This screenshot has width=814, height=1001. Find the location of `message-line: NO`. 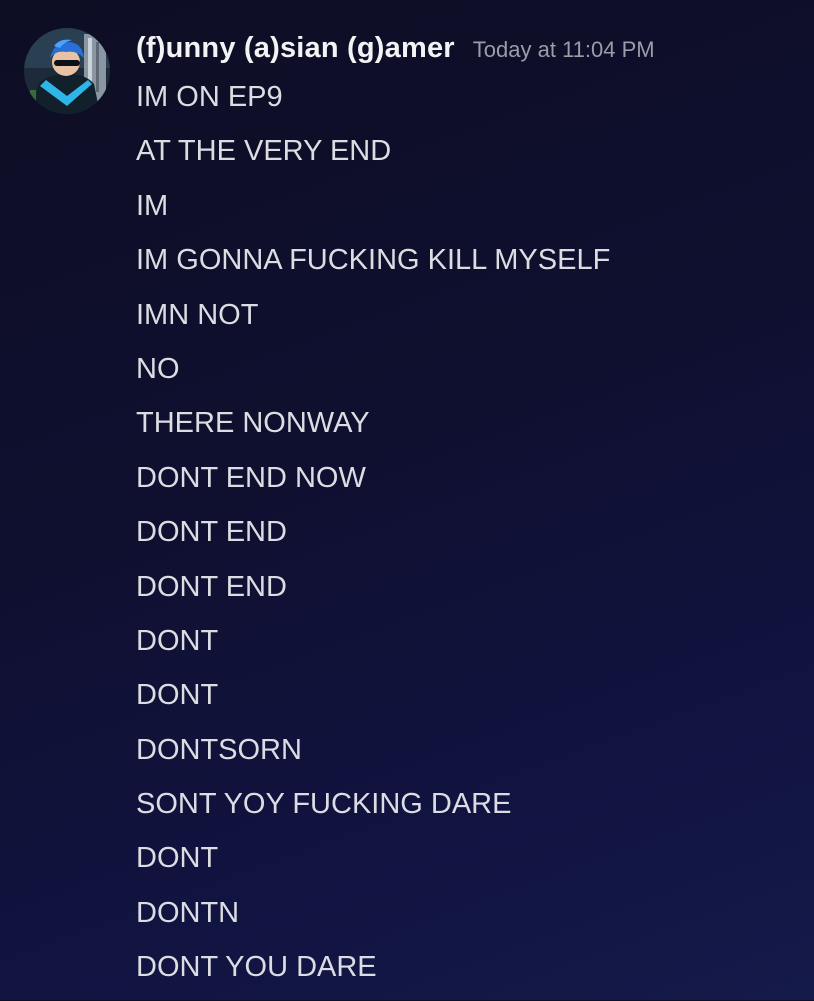

message-line: NO is located at coordinates (158, 368).